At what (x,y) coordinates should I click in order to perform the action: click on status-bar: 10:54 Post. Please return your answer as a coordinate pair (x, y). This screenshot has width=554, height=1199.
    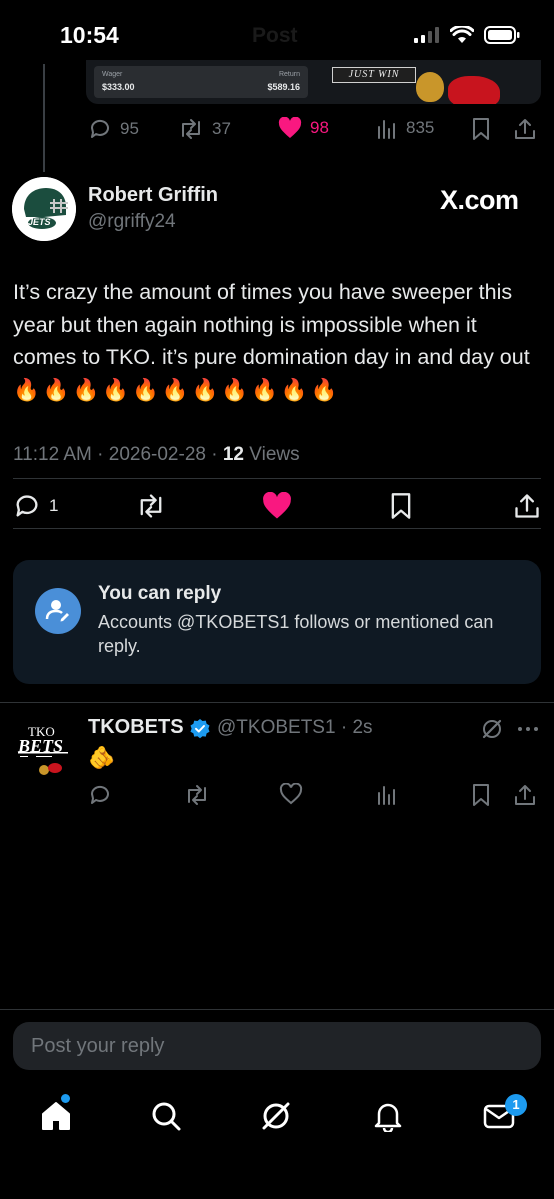
    Looking at the image, I should click on (277, 32).